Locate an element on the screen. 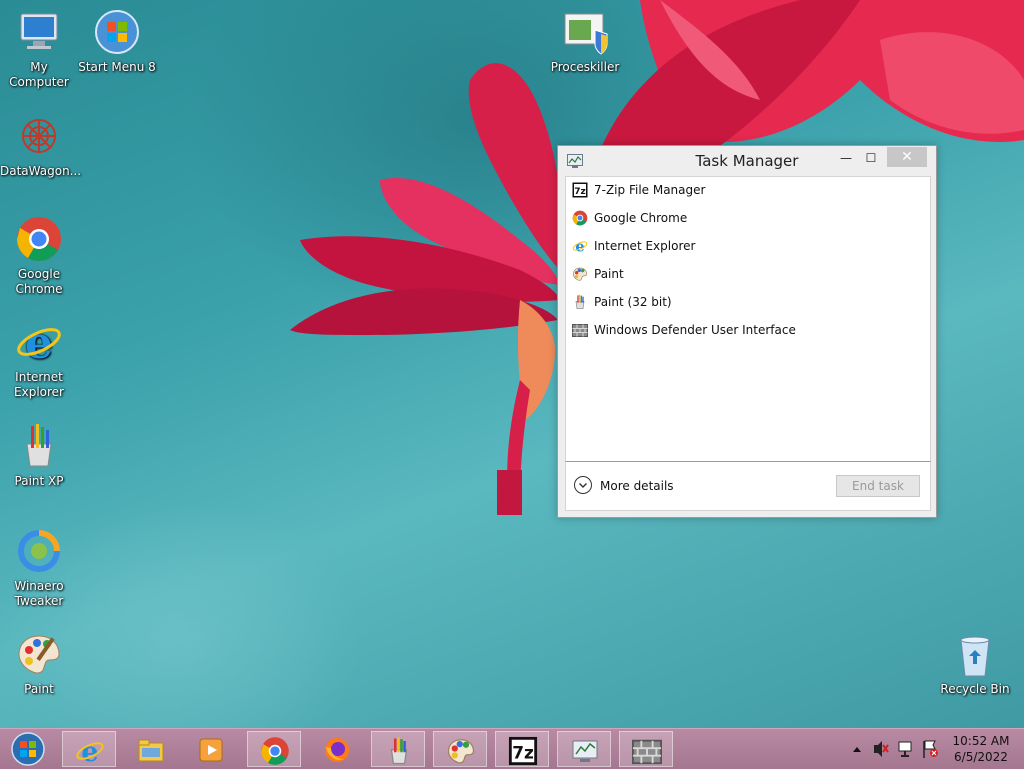  clock-time: 10:52 AM is located at coordinates (981, 741).